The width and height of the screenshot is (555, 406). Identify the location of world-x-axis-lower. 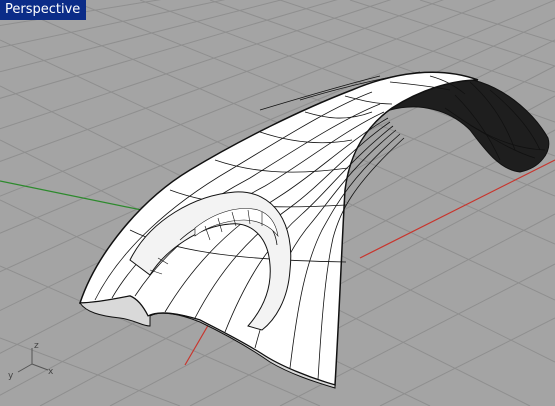
(197, 343).